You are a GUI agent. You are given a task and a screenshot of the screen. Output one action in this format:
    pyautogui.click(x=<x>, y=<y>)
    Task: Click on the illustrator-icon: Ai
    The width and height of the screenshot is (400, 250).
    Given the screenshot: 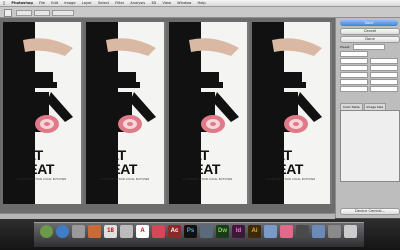 What is the action you would take?
    pyautogui.click(x=254, y=231)
    